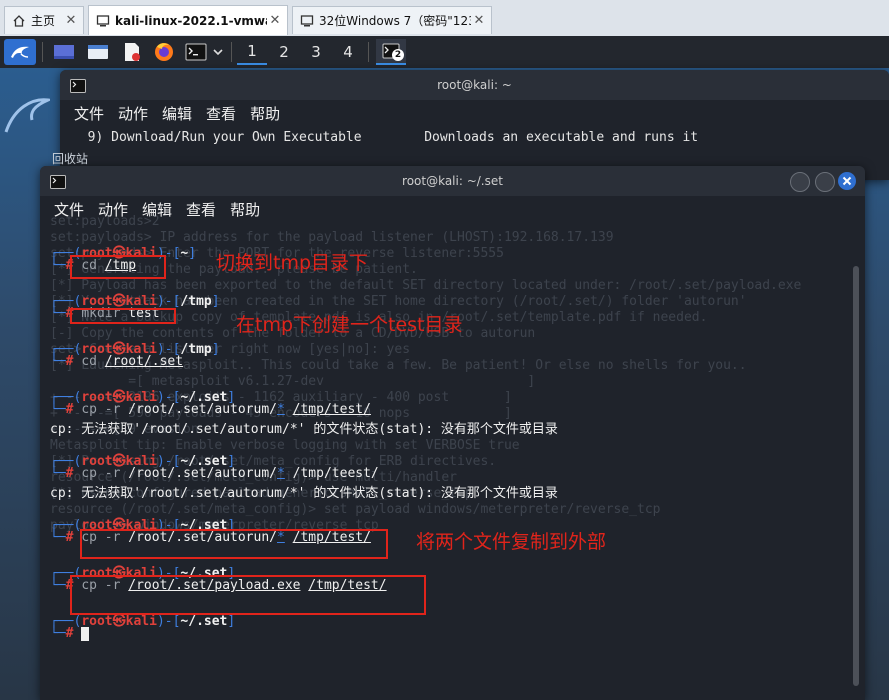  I want to click on desktop-dragon-logo, so click(29, 113).